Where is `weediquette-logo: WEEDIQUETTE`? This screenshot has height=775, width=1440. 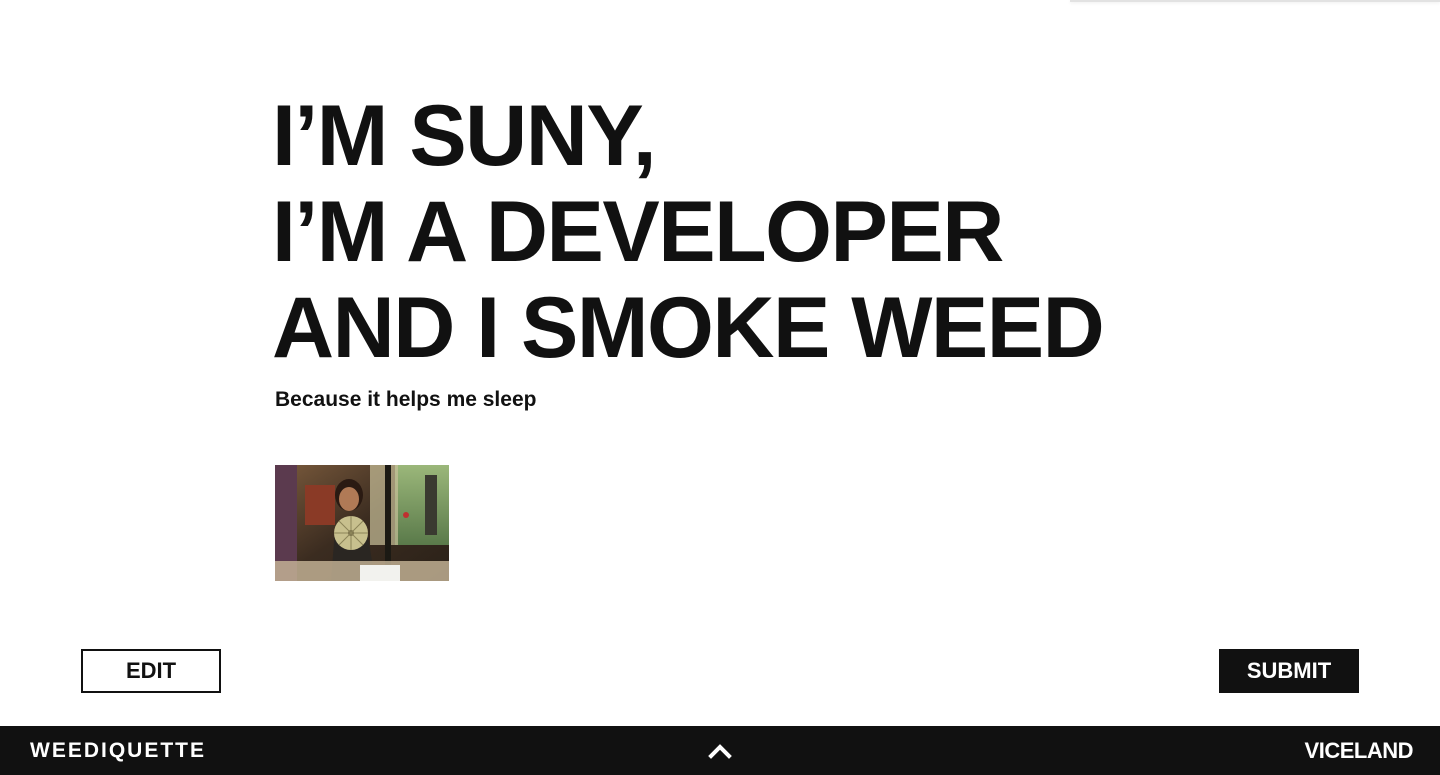
weediquette-logo: WEEDIQUETTE is located at coordinates (118, 751).